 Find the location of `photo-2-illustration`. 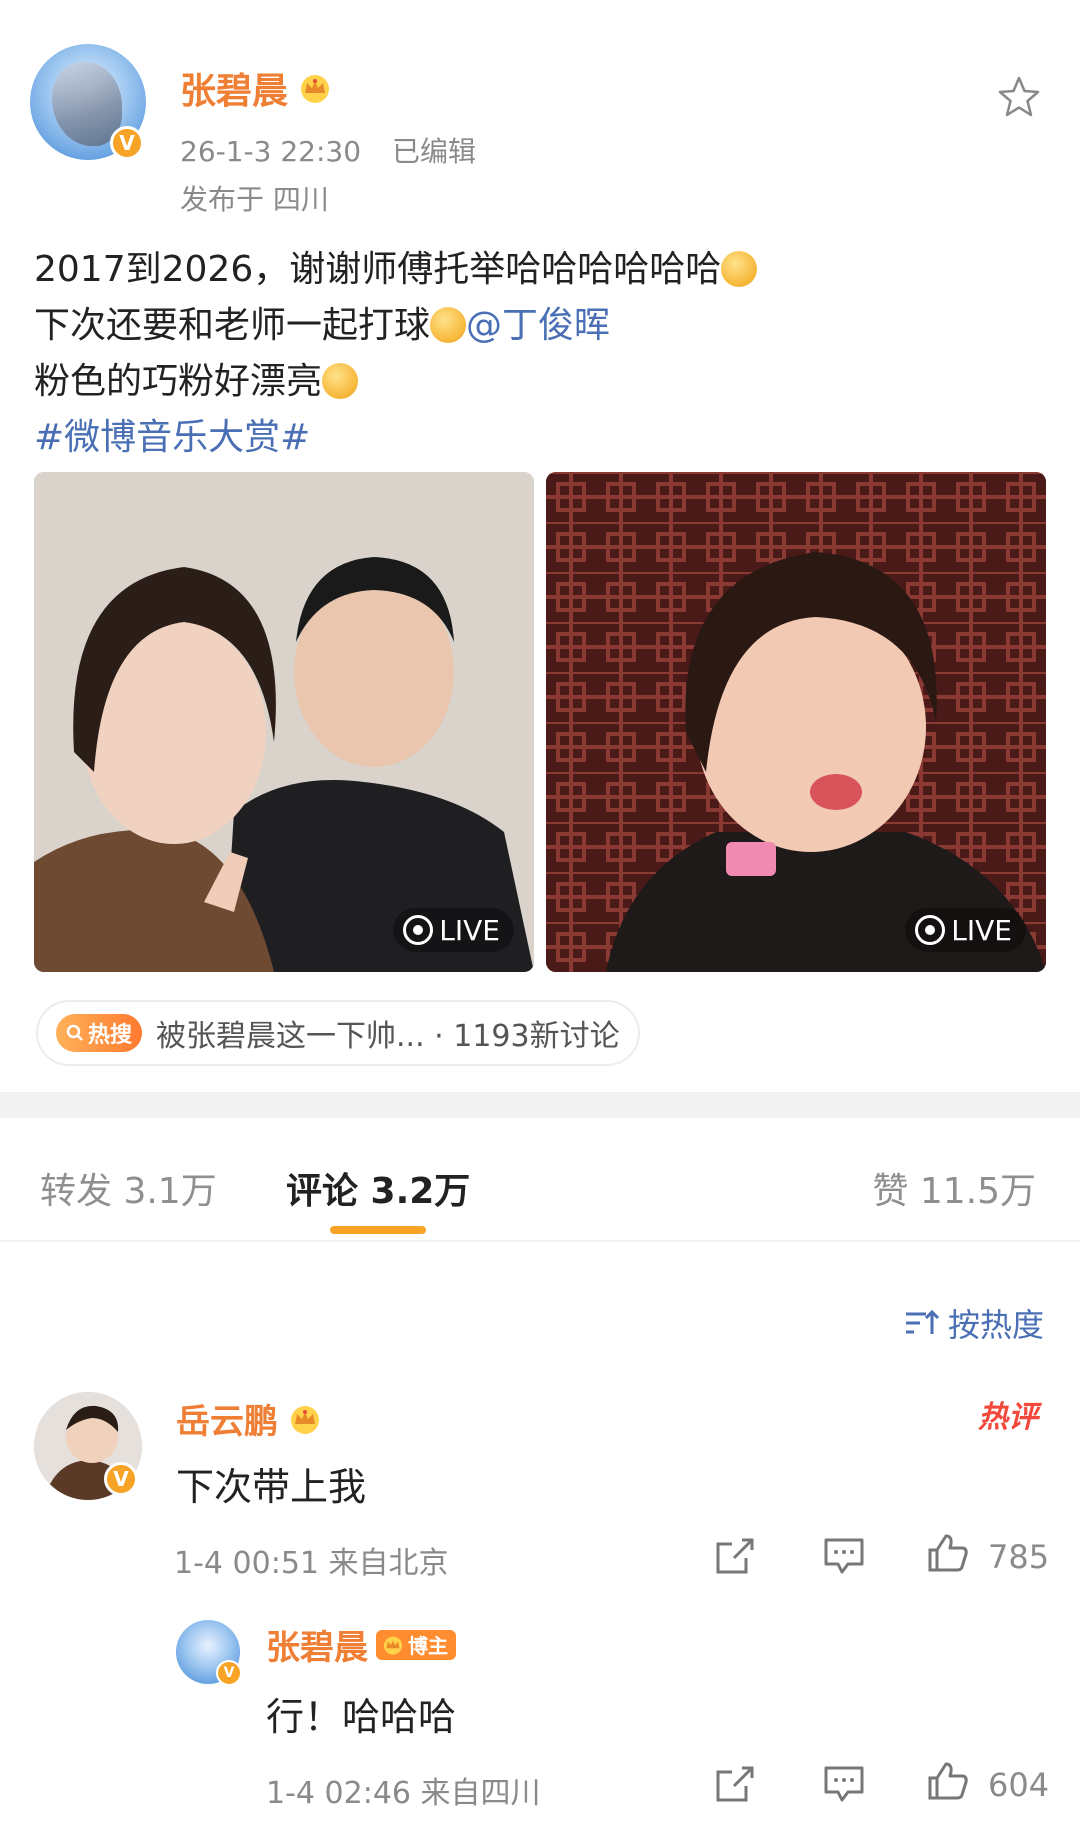

photo-2-illustration is located at coordinates (796, 722).